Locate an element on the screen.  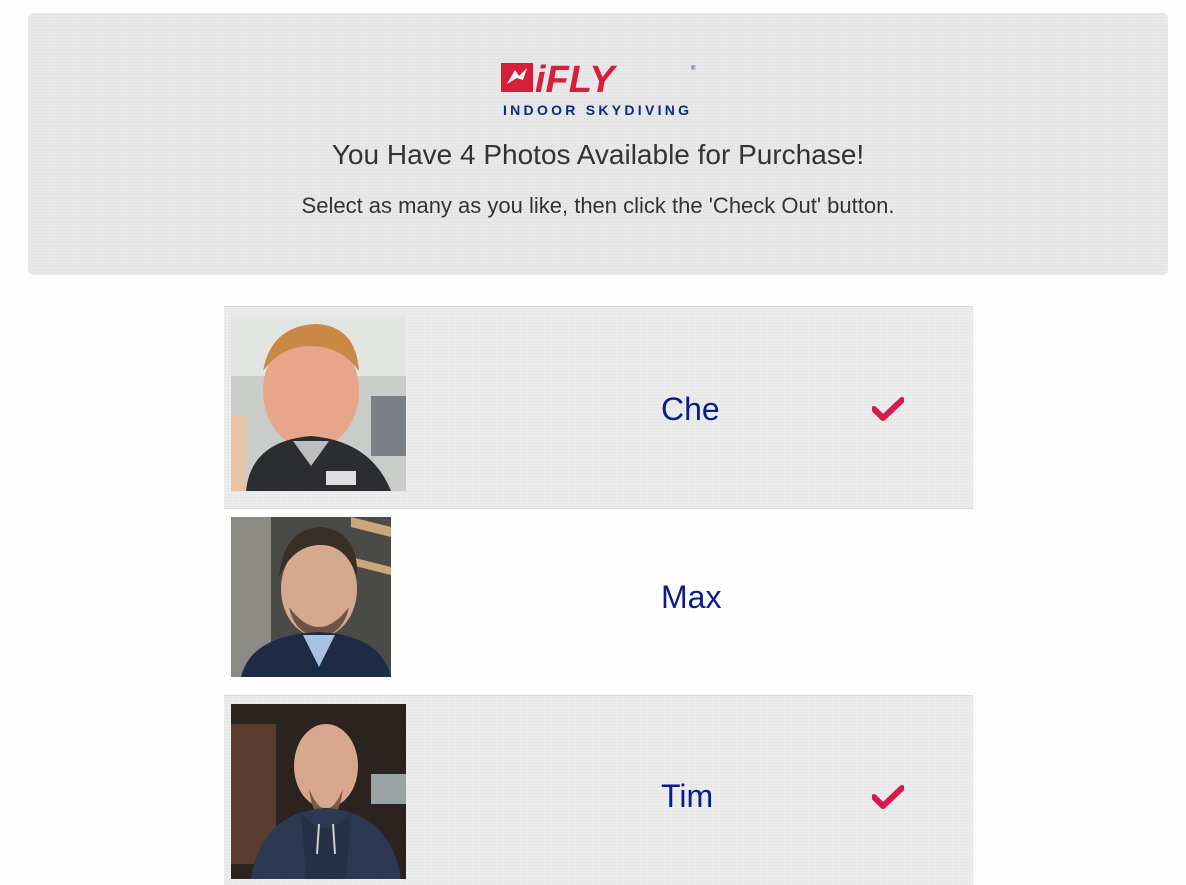
photo-row-max: Max is located at coordinates (598, 601).